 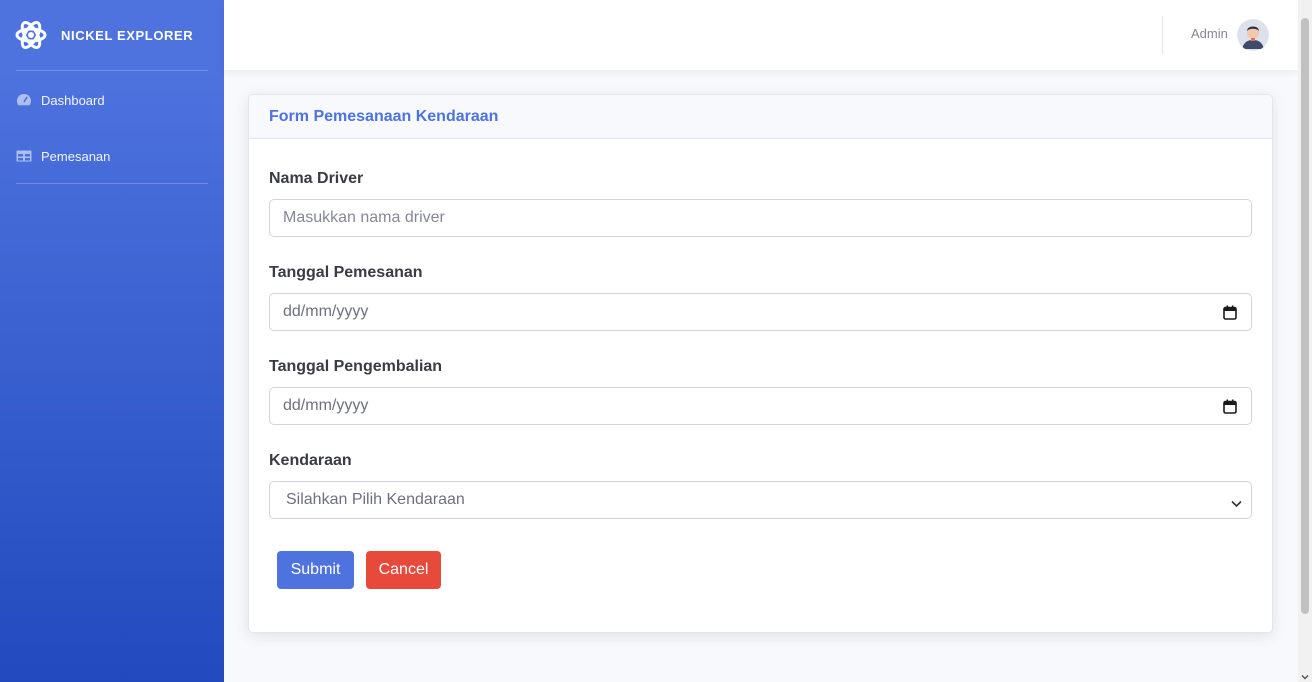 What do you see at coordinates (326, 405) in the screenshot?
I see `return-date-placeholder: dd/mm/yyyy` at bounding box center [326, 405].